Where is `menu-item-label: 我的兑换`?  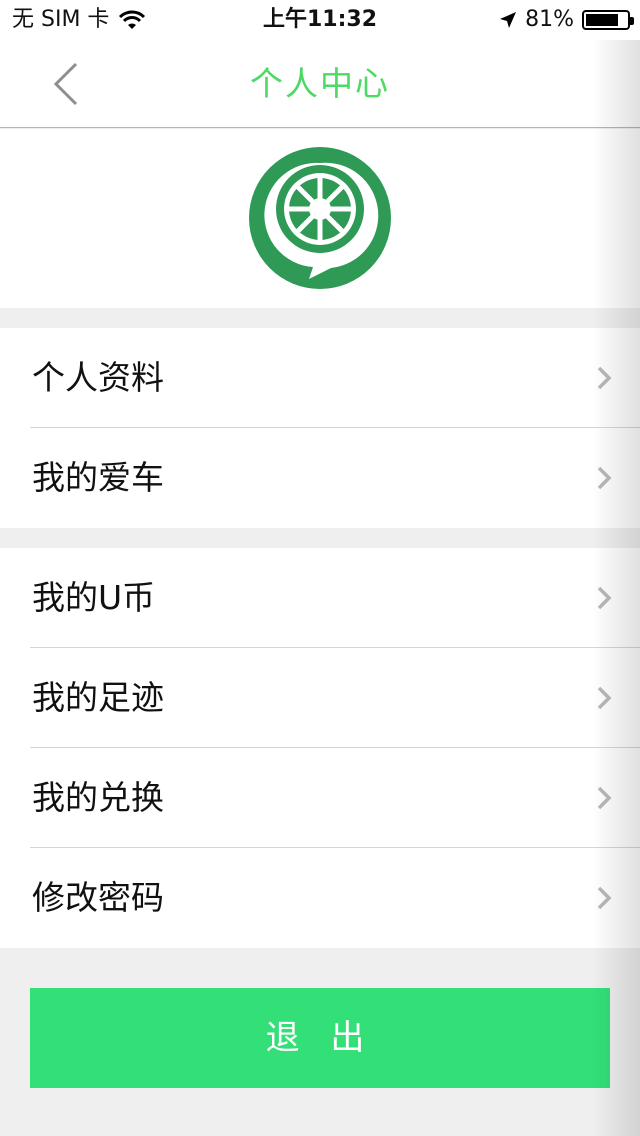 menu-item-label: 我的兑换 is located at coordinates (98, 797).